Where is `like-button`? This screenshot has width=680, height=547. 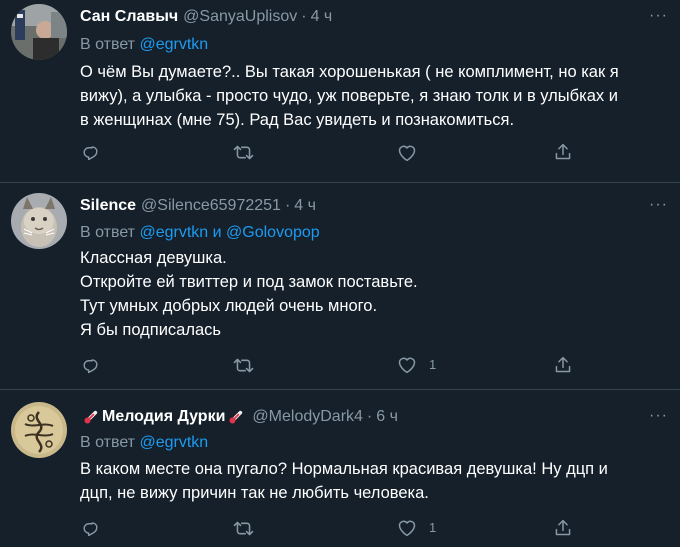
like-button is located at coordinates (407, 152).